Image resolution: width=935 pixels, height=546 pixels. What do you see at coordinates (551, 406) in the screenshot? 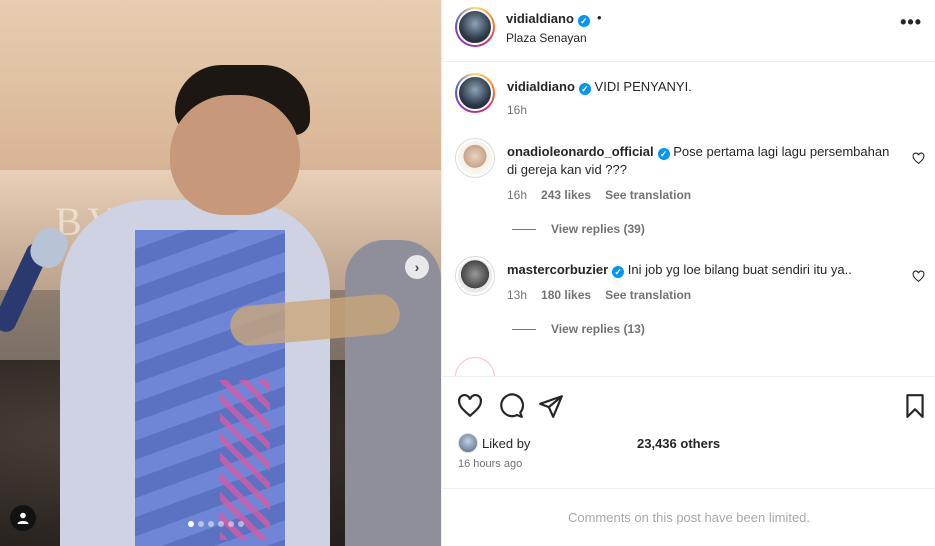
I see `paper-plane-icon` at bounding box center [551, 406].